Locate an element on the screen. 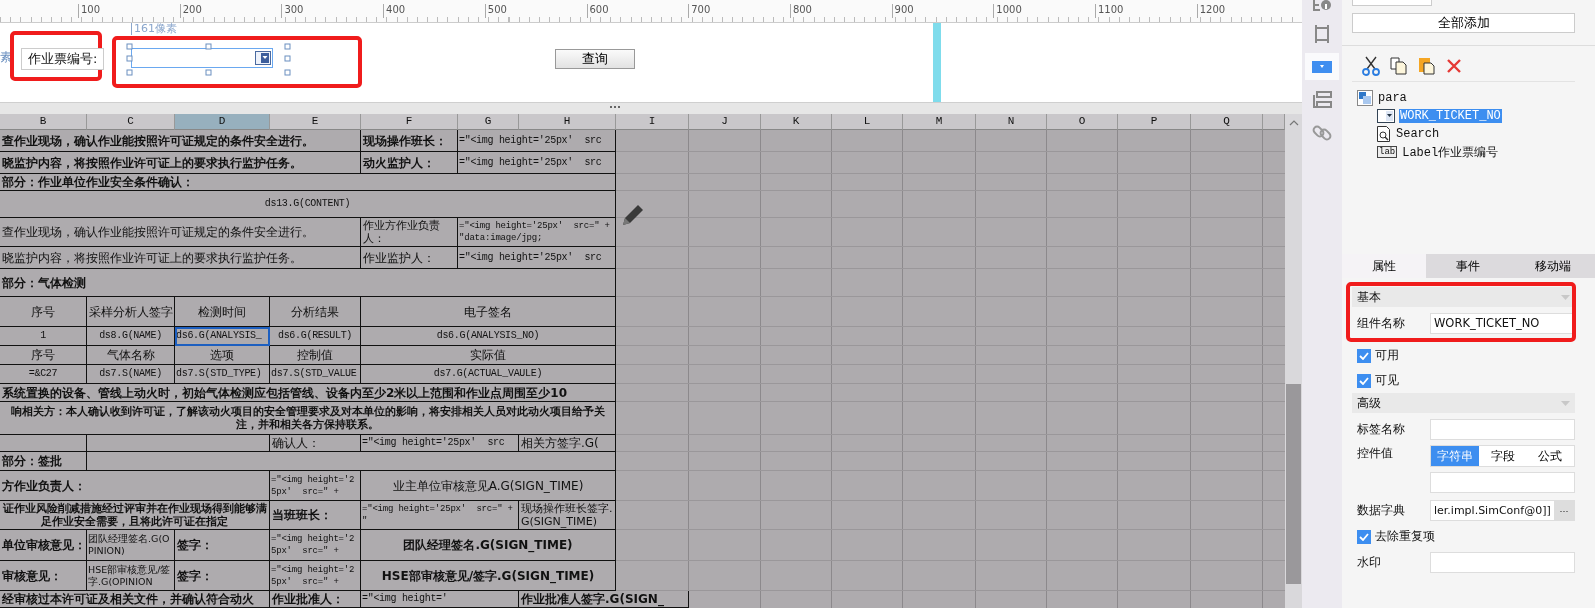 The image size is (1595, 608). table-cell: 确认人： is located at coordinates (315, 443).